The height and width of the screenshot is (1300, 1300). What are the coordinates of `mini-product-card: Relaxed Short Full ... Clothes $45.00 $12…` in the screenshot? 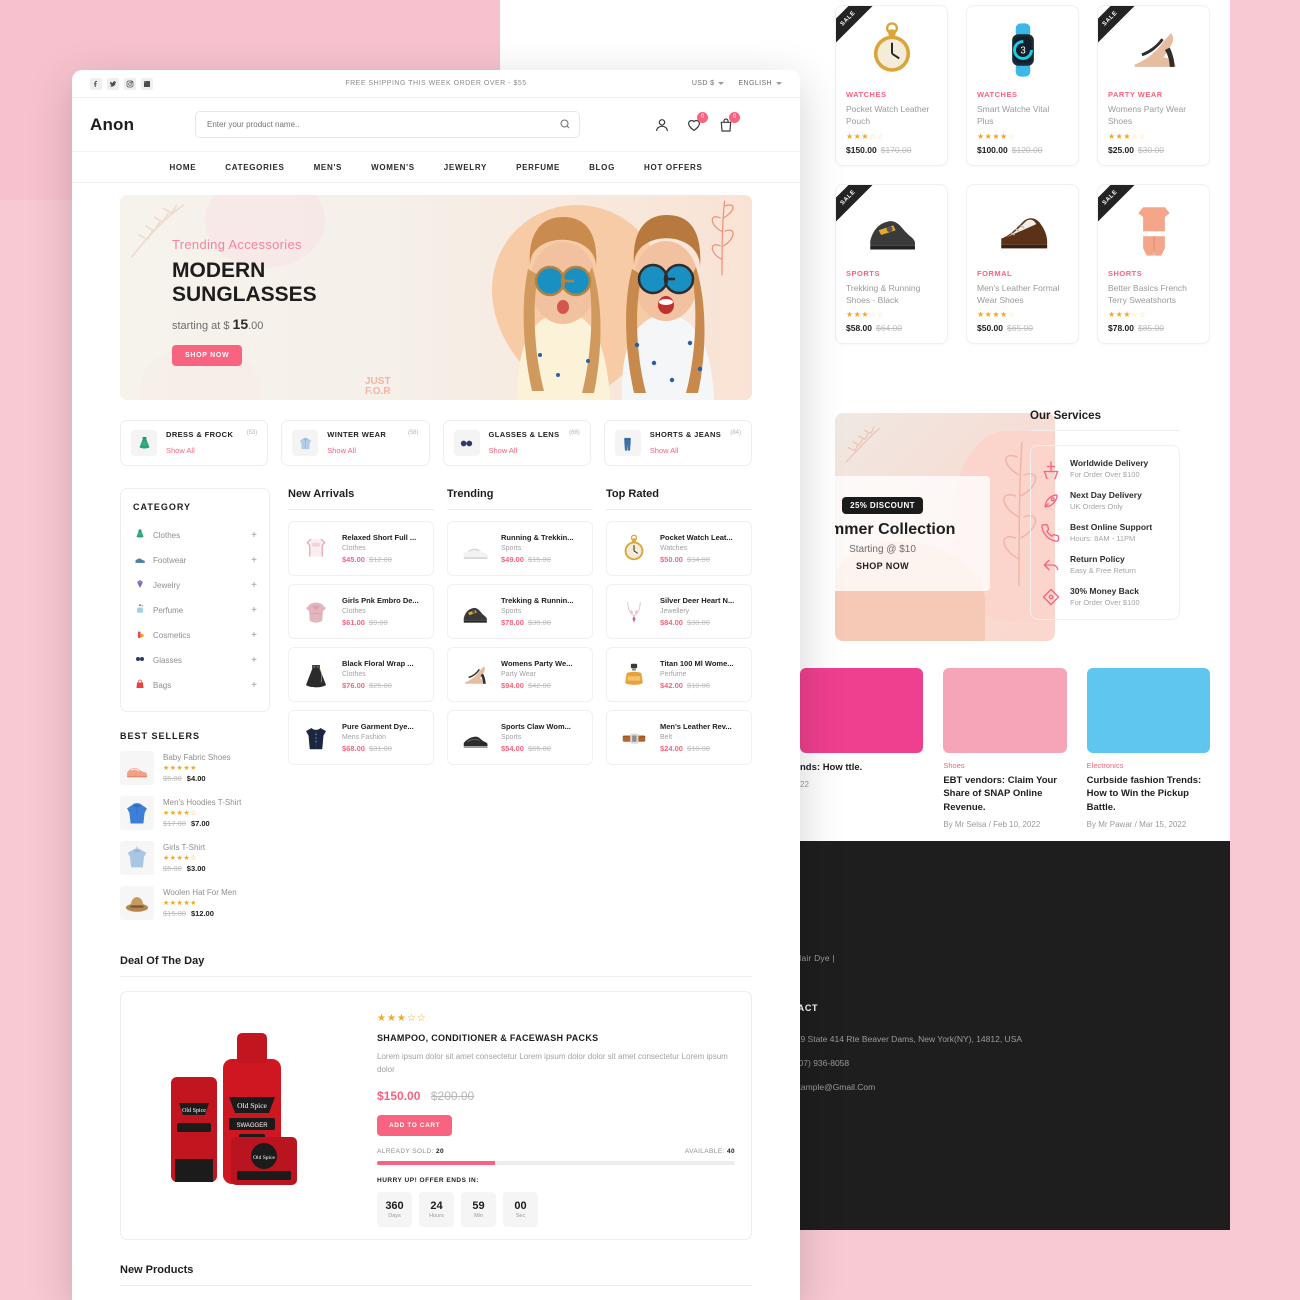 It's located at (361, 548).